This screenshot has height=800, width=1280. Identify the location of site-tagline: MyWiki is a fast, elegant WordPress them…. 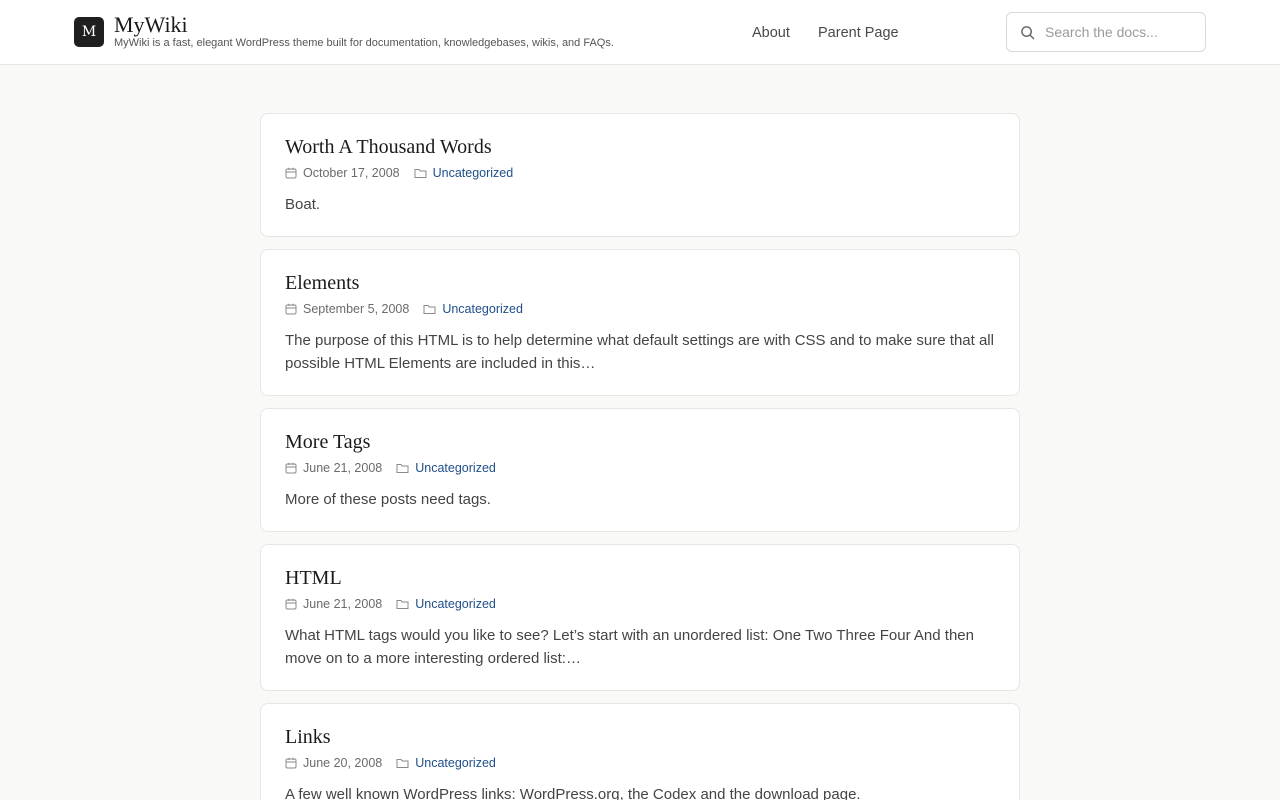
(364, 43).